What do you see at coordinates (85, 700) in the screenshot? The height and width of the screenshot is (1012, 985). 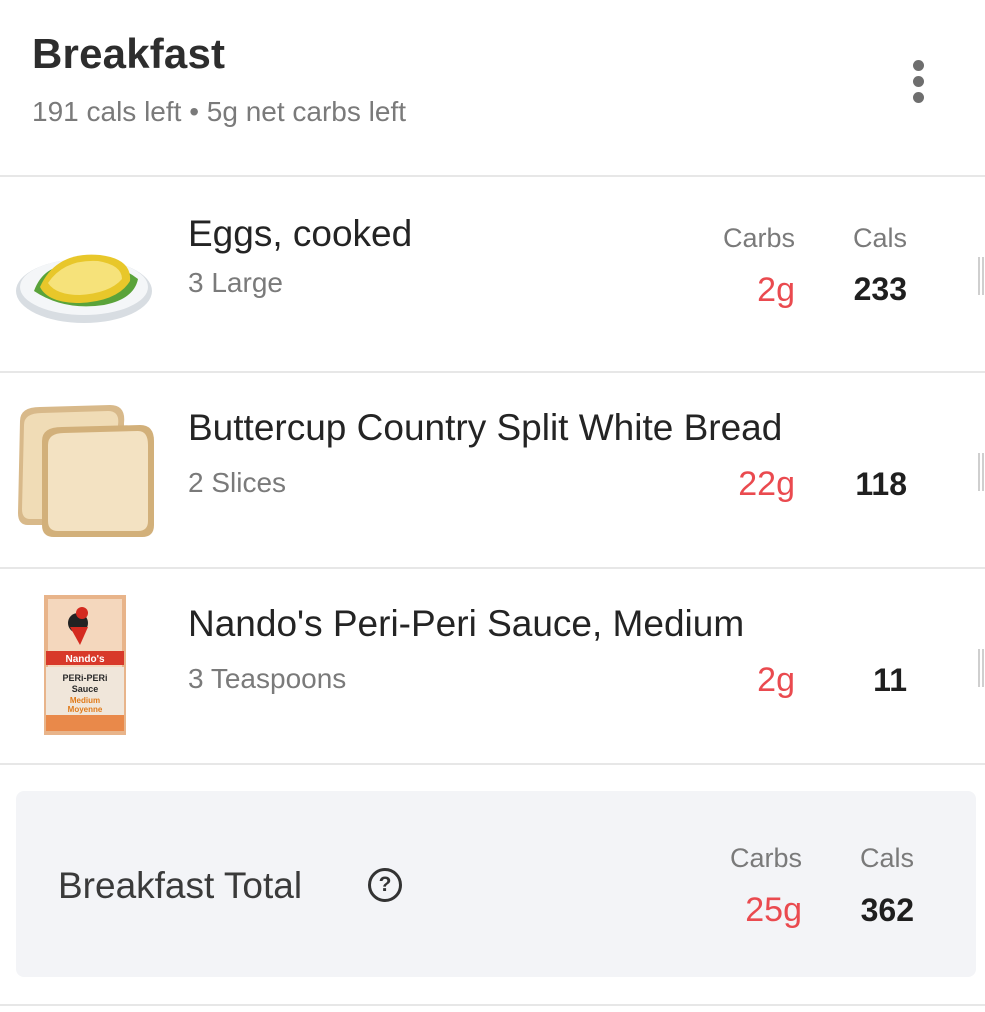 I see `sauce-line3-text: Medium` at bounding box center [85, 700].